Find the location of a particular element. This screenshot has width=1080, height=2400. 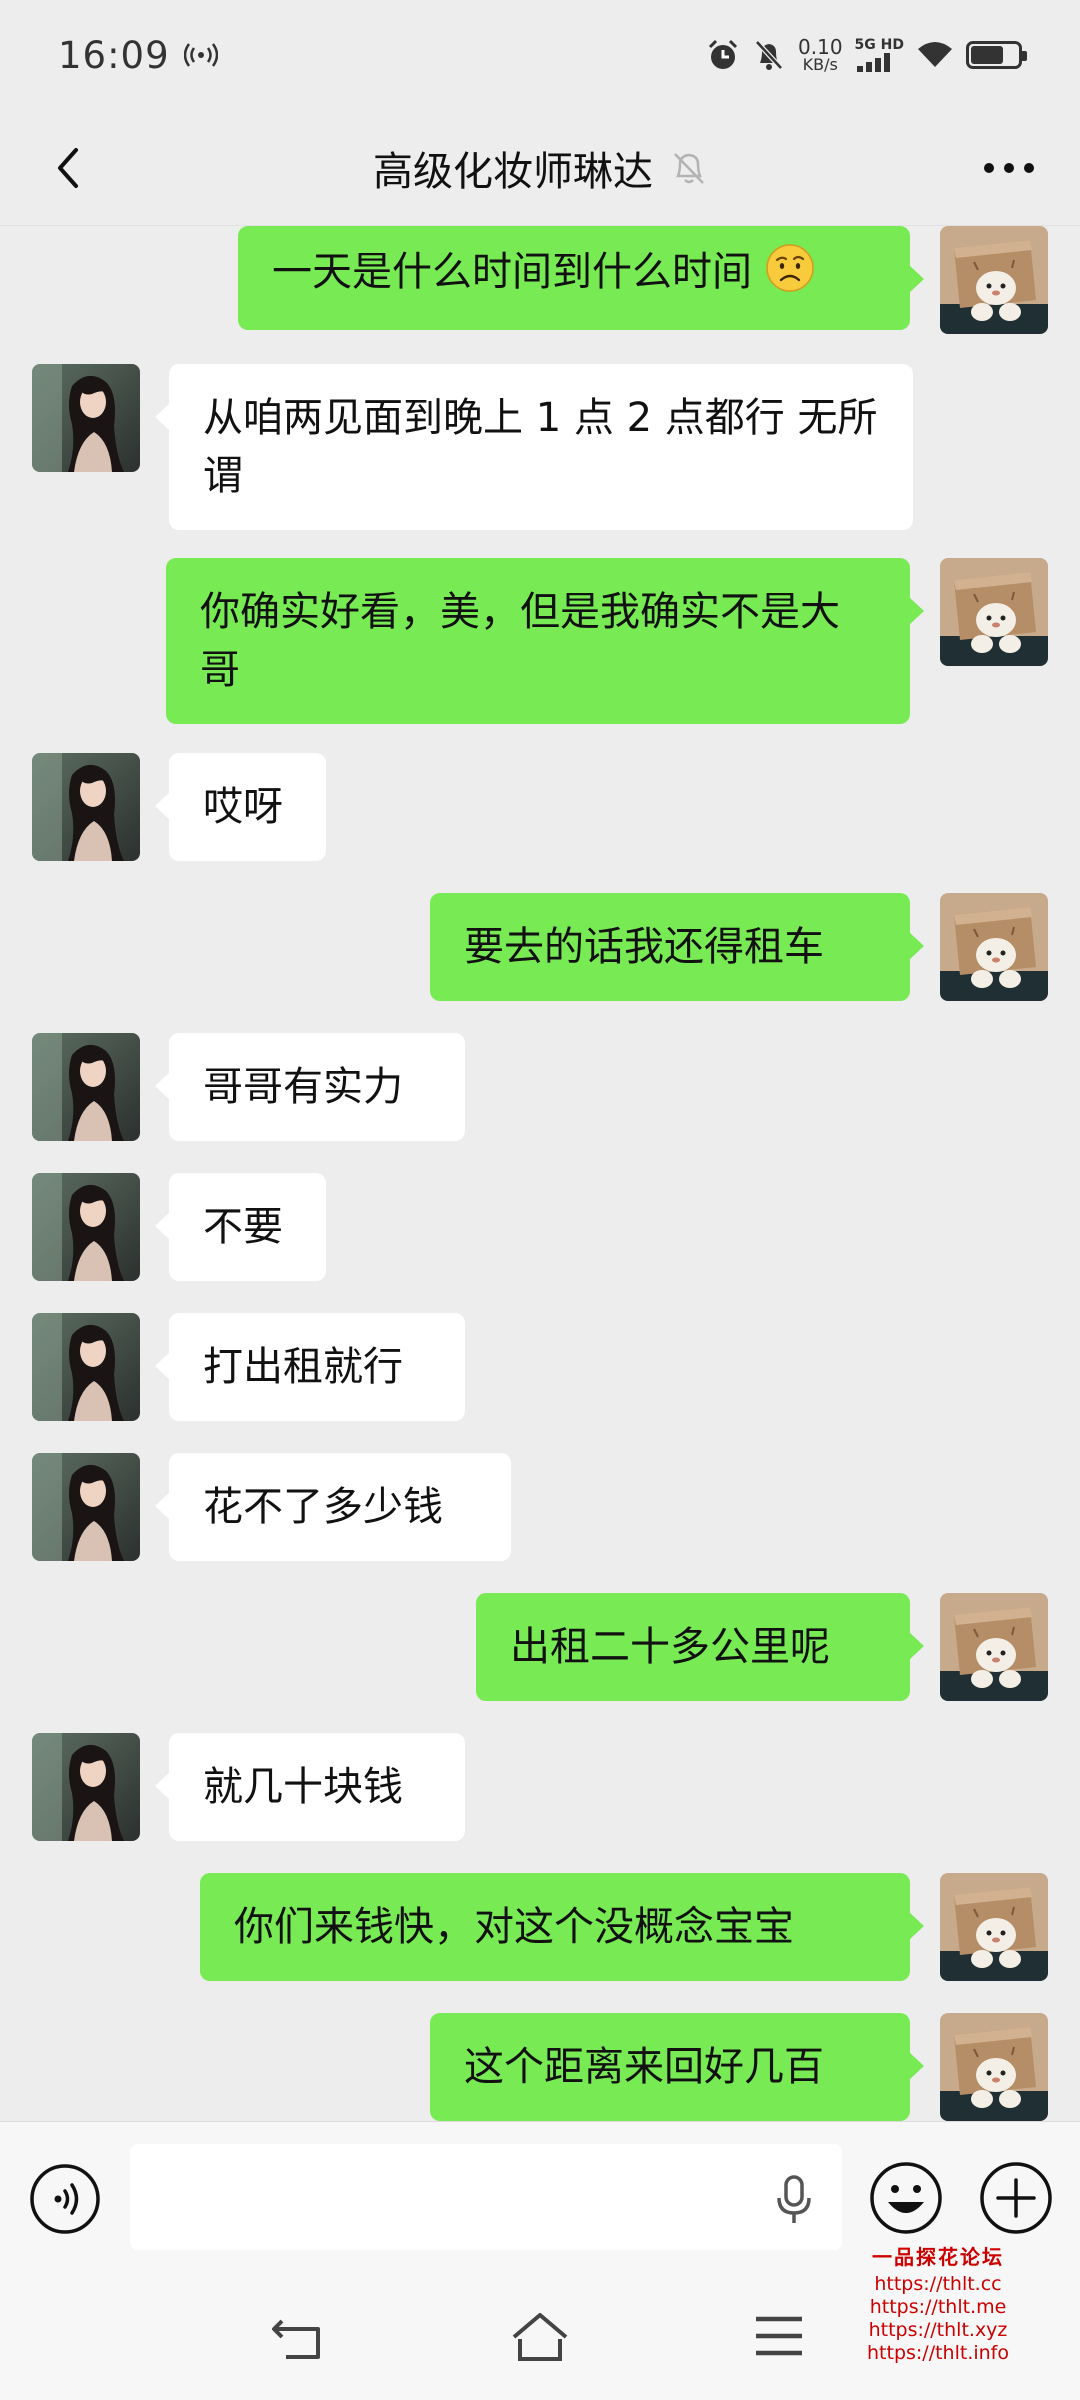

message-text: 花不了多少钱 is located at coordinates (323, 1507).